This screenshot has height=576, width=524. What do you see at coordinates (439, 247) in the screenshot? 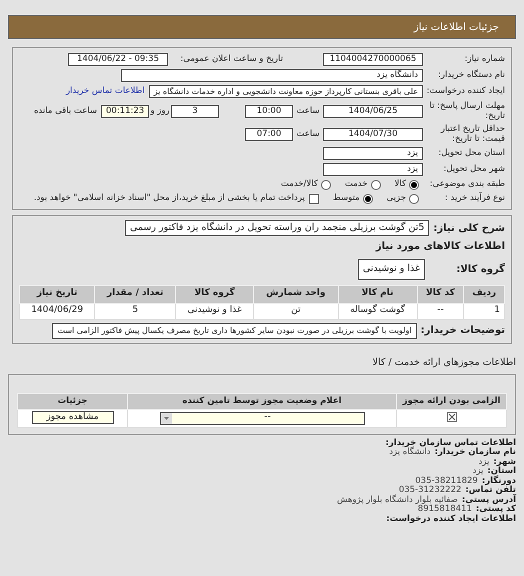
I see `section-title: اطلاعات کالاهای مورد نیاز` at bounding box center [439, 247].